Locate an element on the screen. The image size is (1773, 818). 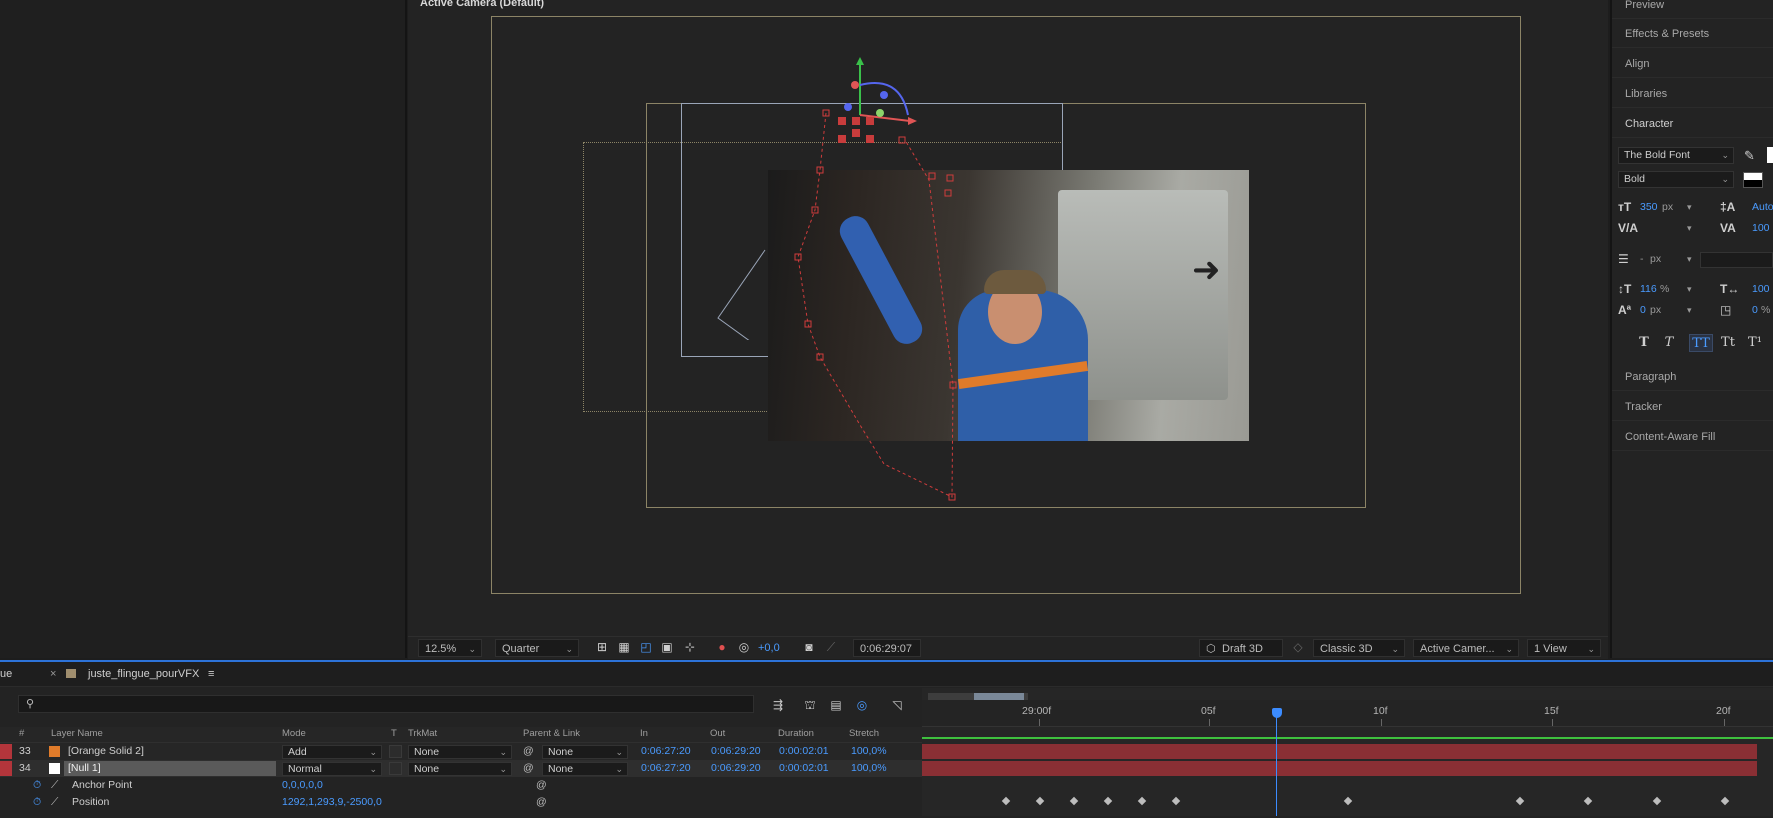
property-row: ⏱ ⟋ Anchor Point 0,0,0,0,0 @ is located at coordinates (461, 785).